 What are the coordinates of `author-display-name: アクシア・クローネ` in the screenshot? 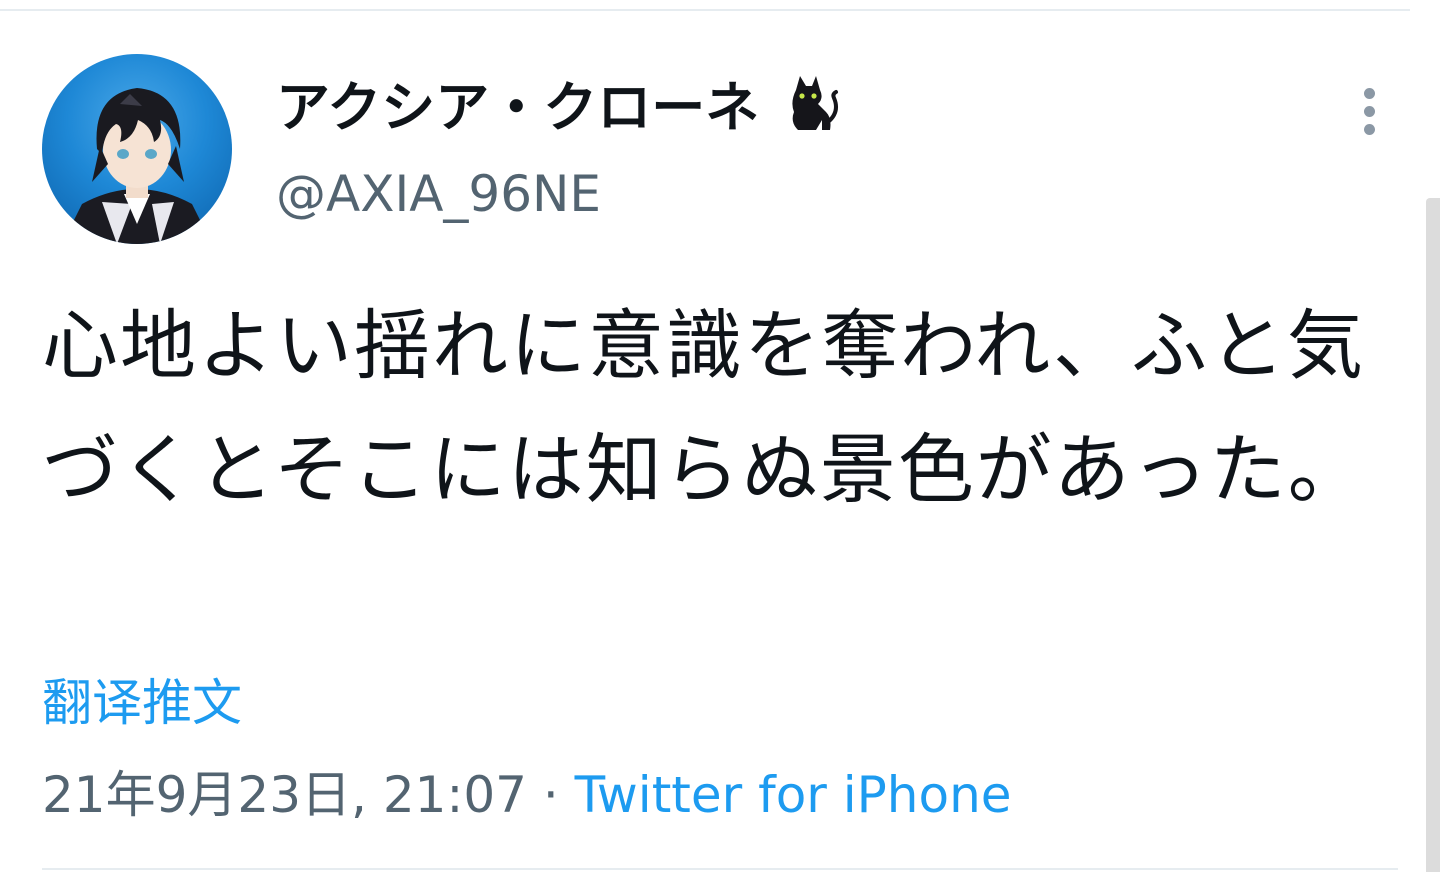 It's located at (559, 111).